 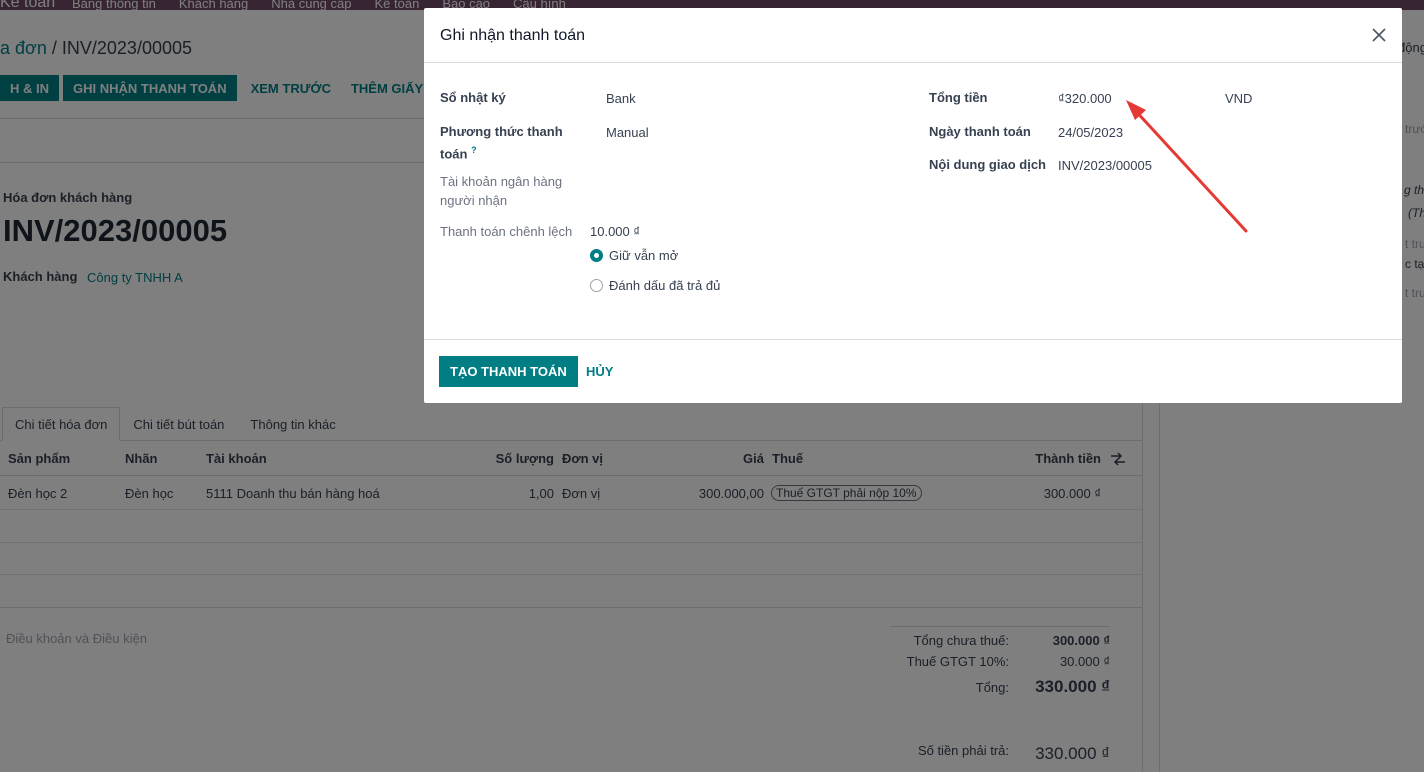 What do you see at coordinates (501, 181) in the screenshot?
I see `recipient-bank-label-line1: Tài khoản ngân hàng` at bounding box center [501, 181].